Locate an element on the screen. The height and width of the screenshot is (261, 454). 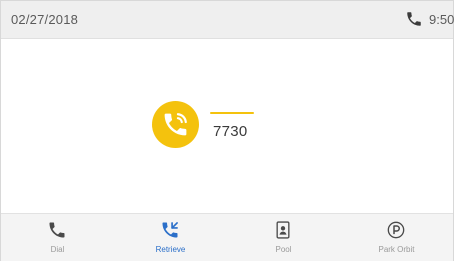
pool-label: Pool is located at coordinates (283, 249).